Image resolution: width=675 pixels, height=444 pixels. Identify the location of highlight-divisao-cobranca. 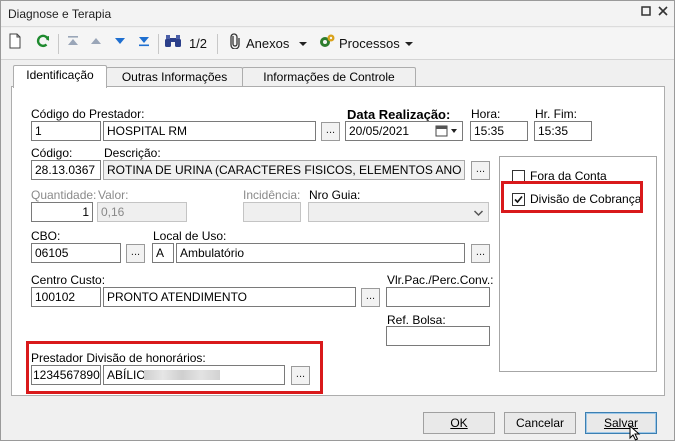
(572, 197).